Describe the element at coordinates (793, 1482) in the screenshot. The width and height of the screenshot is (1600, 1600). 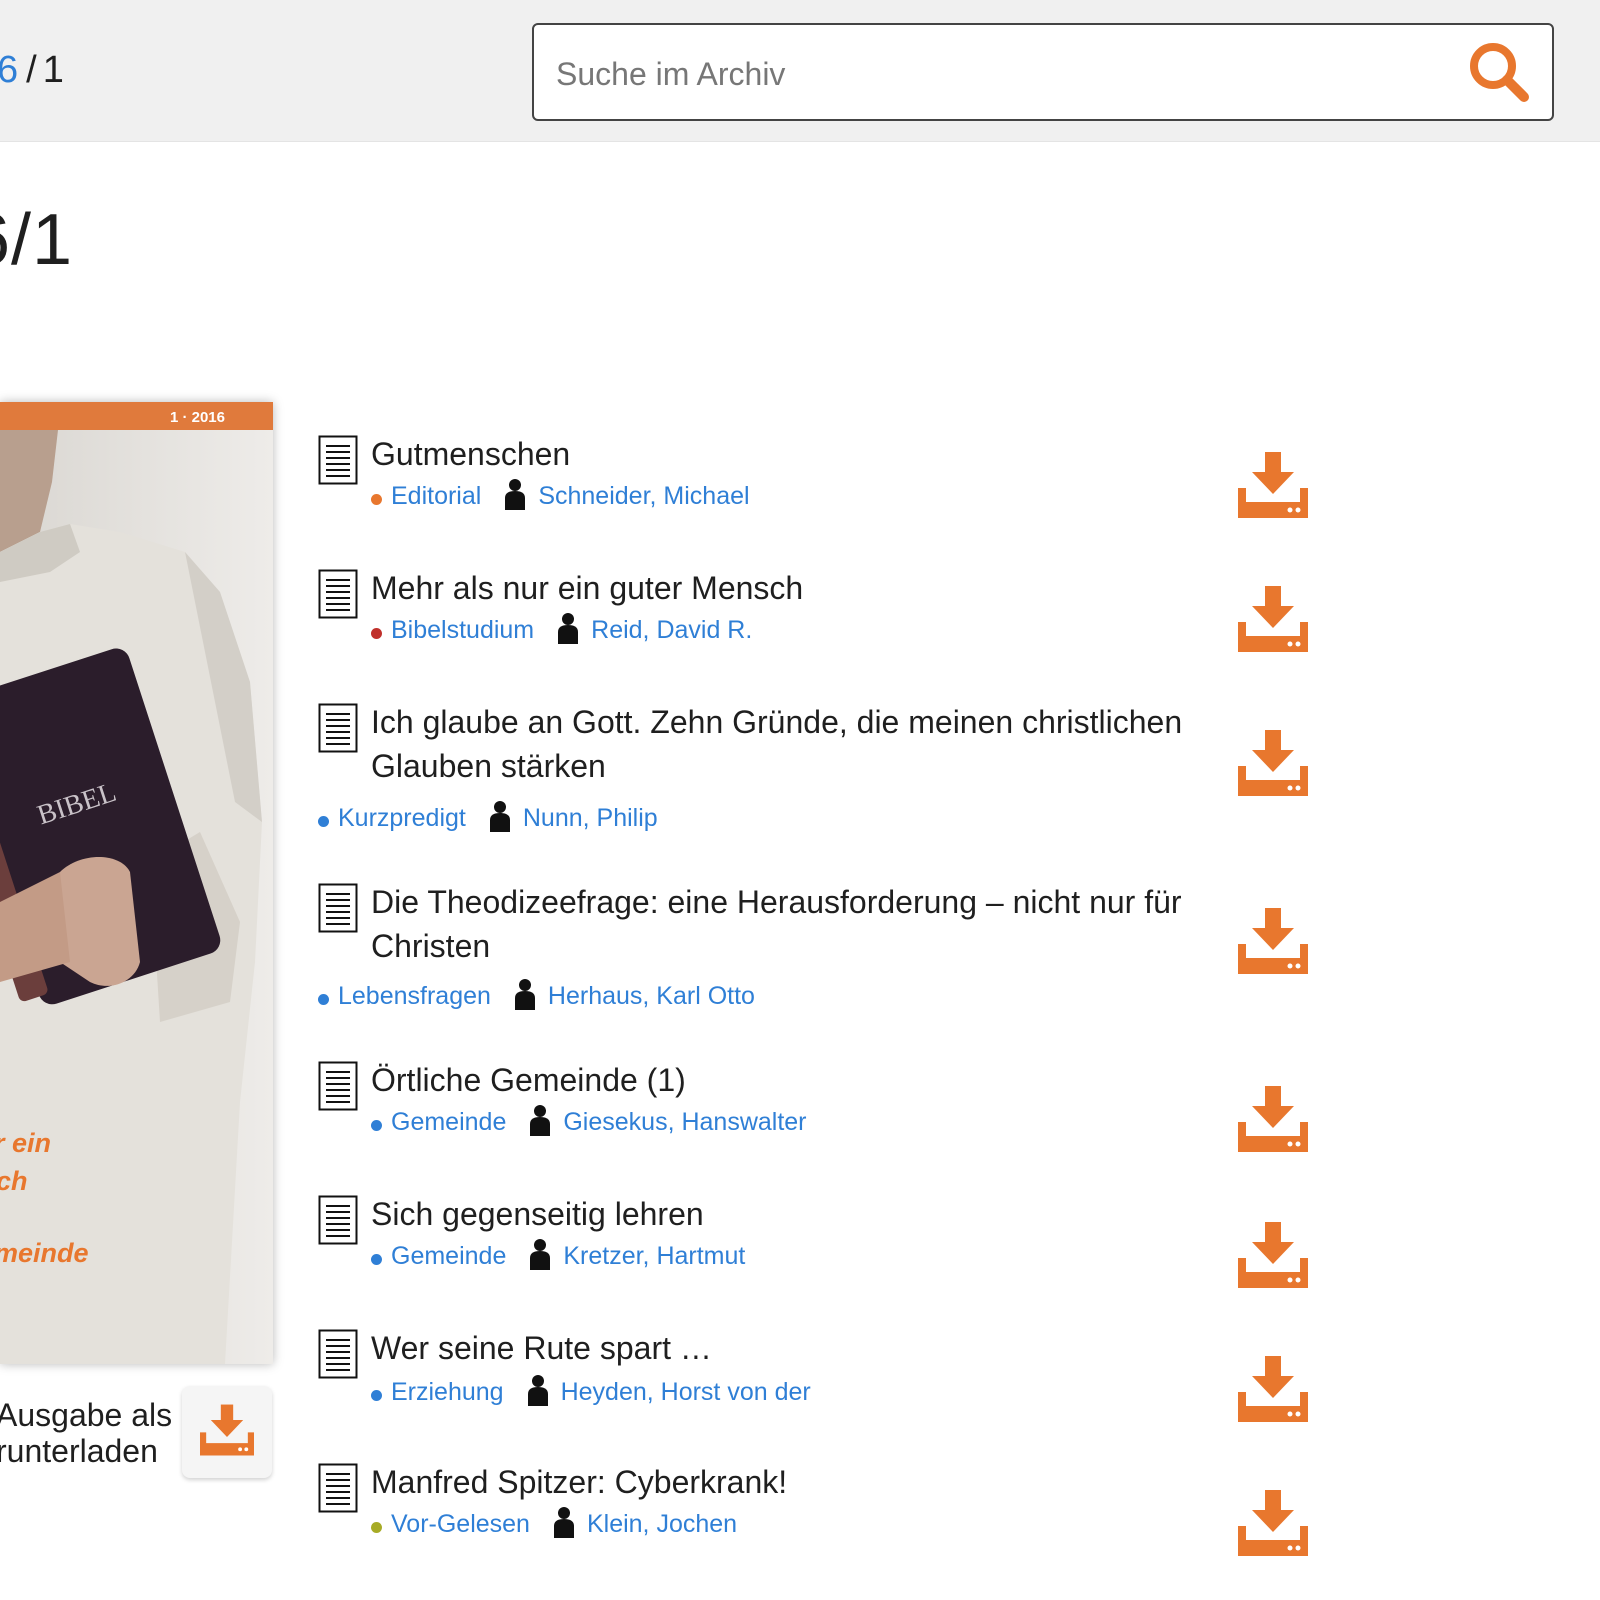
I see `article-title: Manfred Spitzer: Cyberkrank!` at that location.